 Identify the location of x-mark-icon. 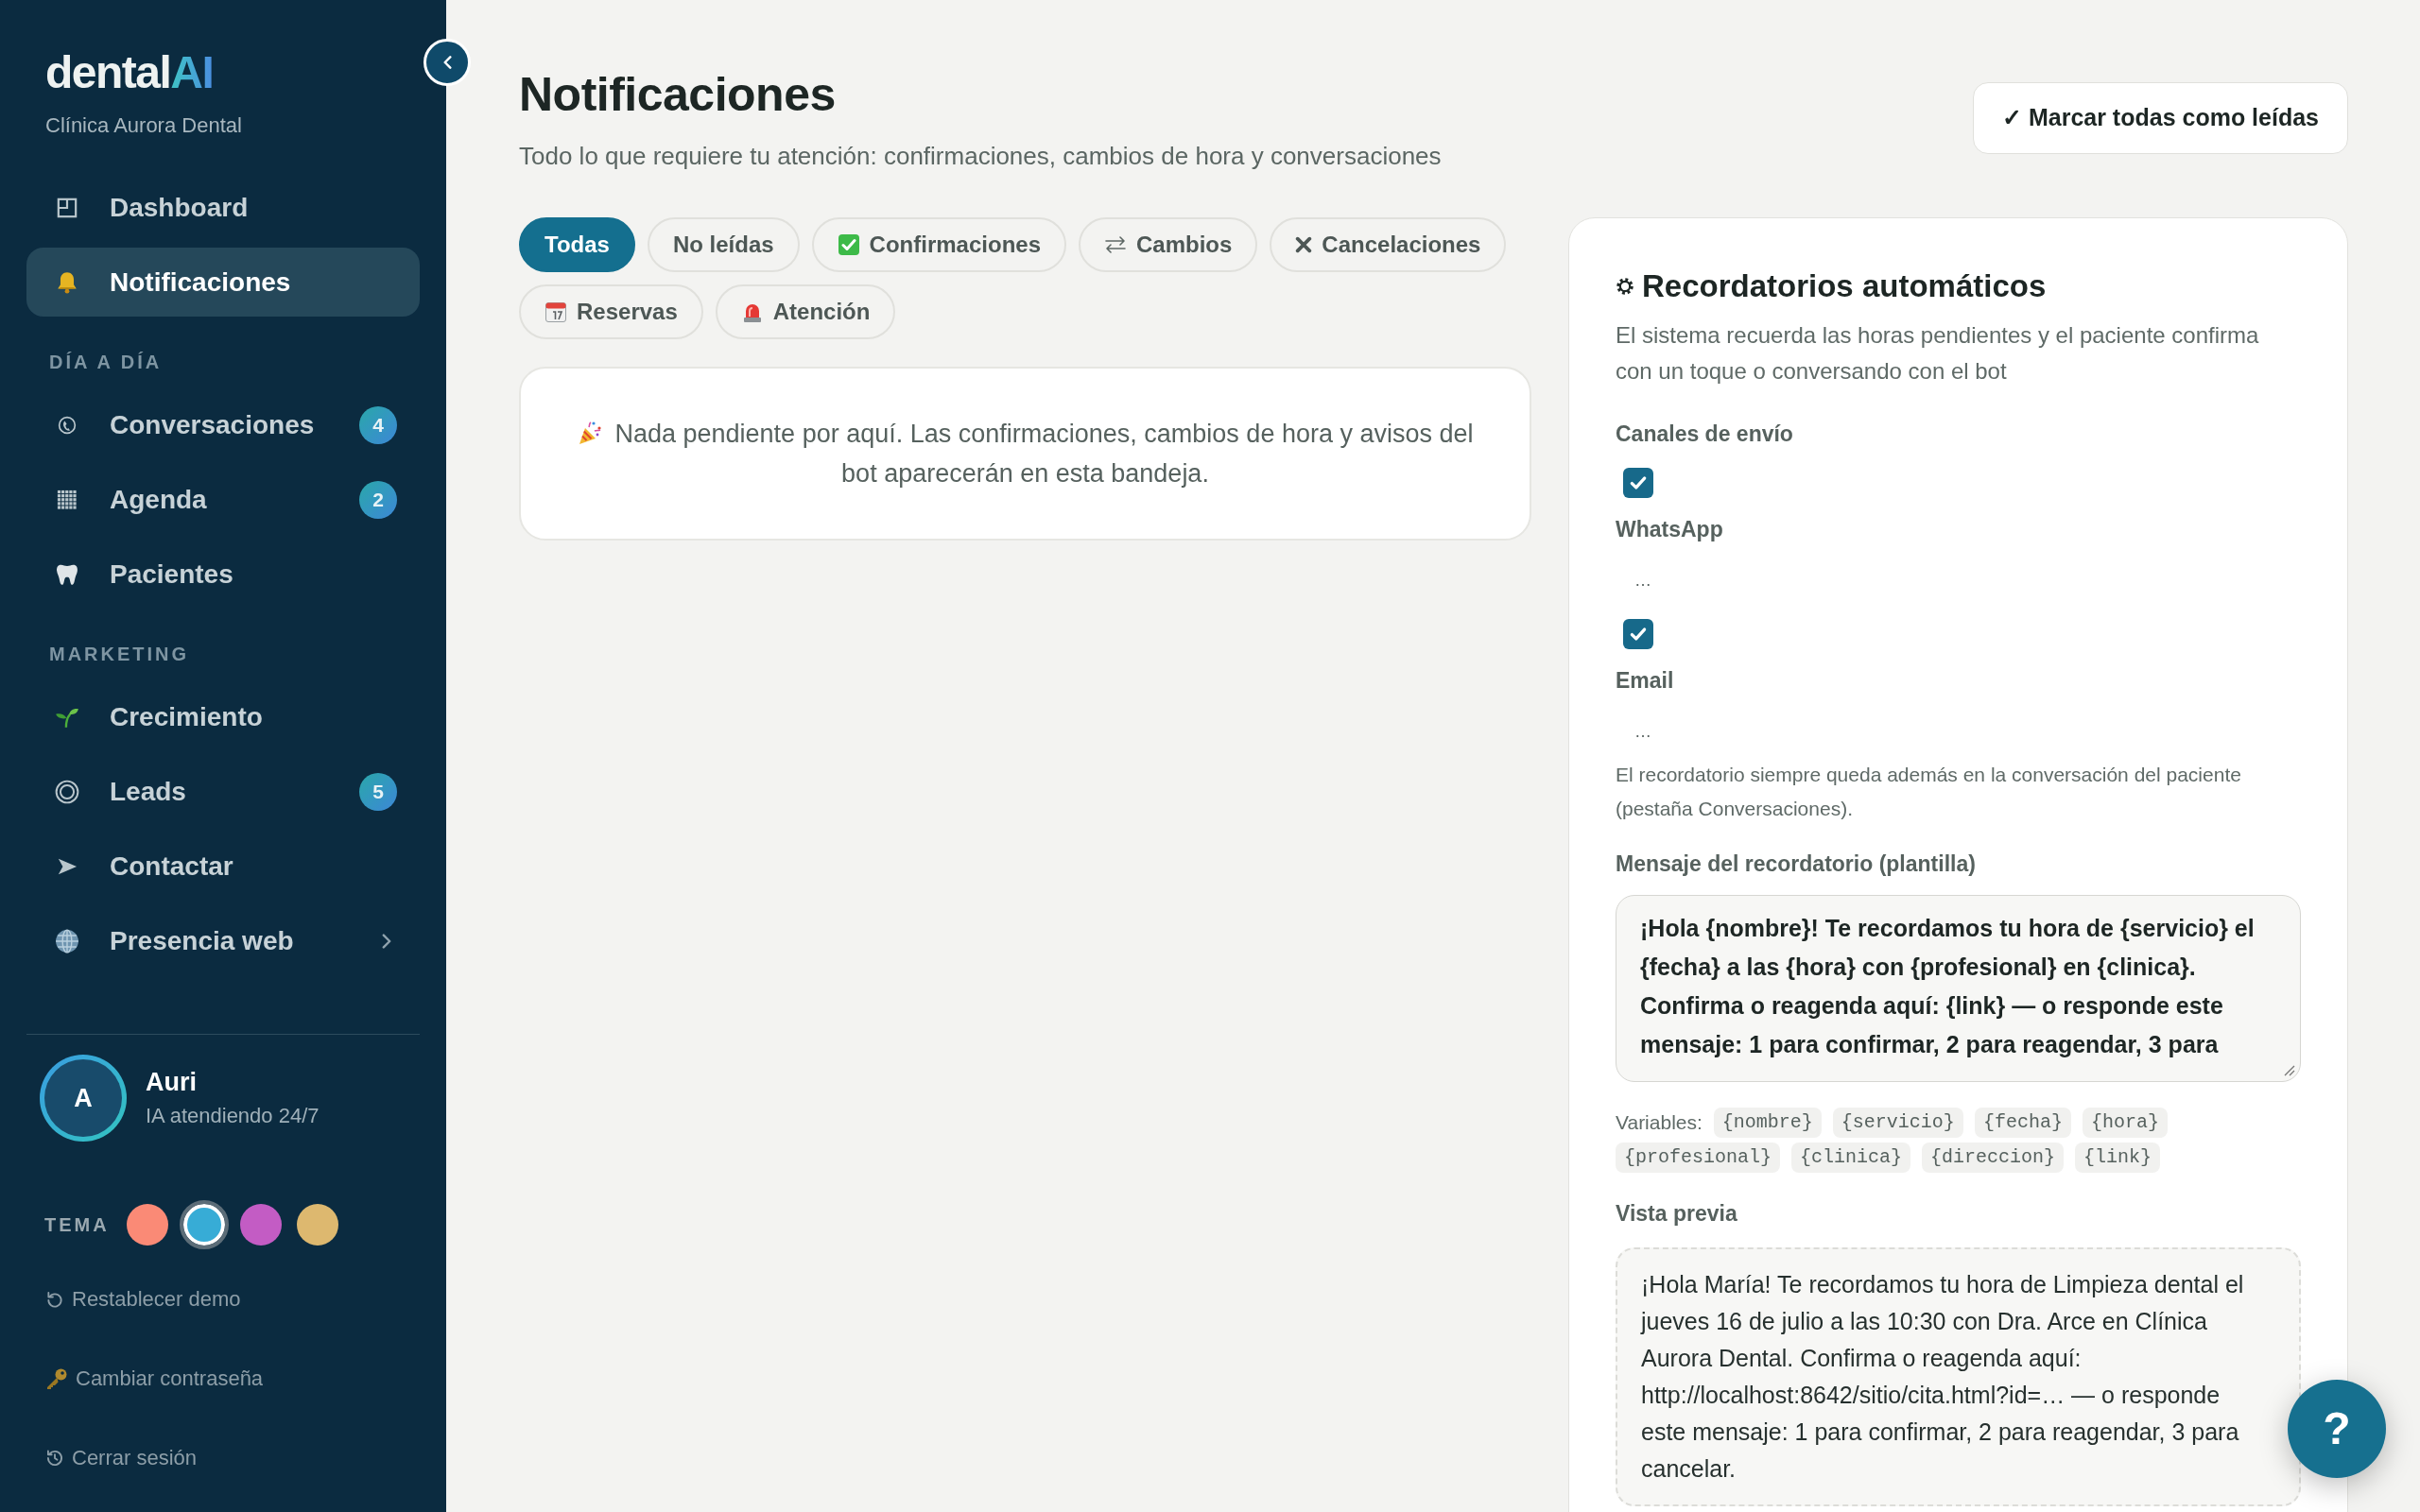
(1304, 244).